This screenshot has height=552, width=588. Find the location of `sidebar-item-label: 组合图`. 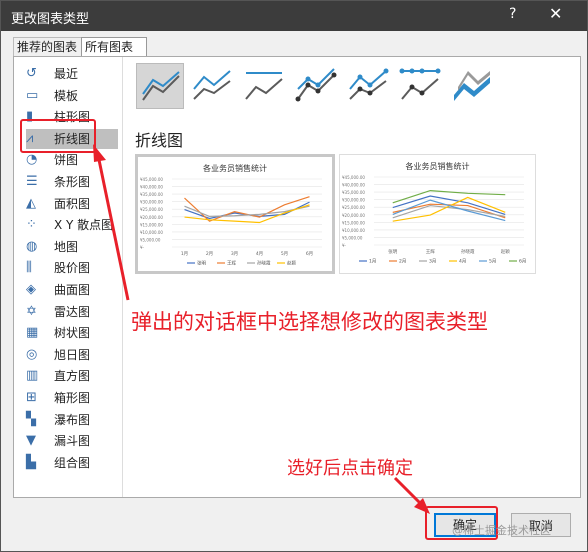

sidebar-item-label: 组合图 is located at coordinates (72, 462).